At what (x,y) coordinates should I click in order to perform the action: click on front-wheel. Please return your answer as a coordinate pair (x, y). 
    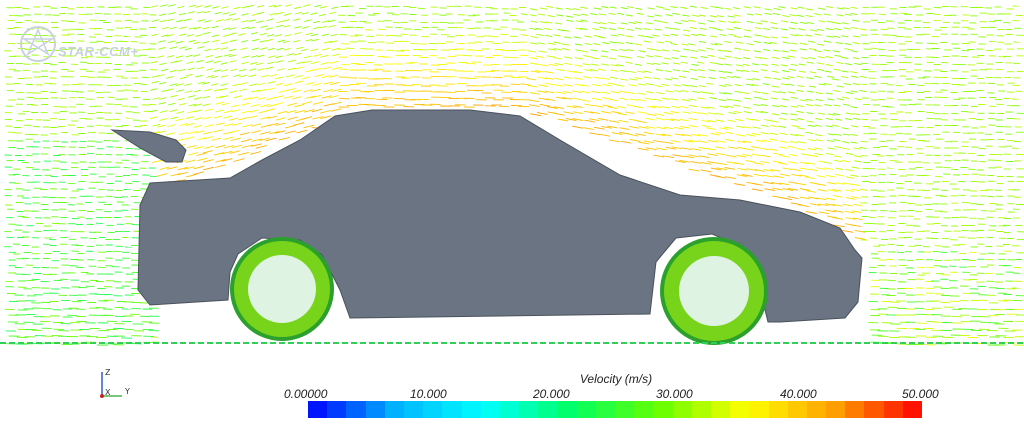
    Looking at the image, I should click on (714, 291).